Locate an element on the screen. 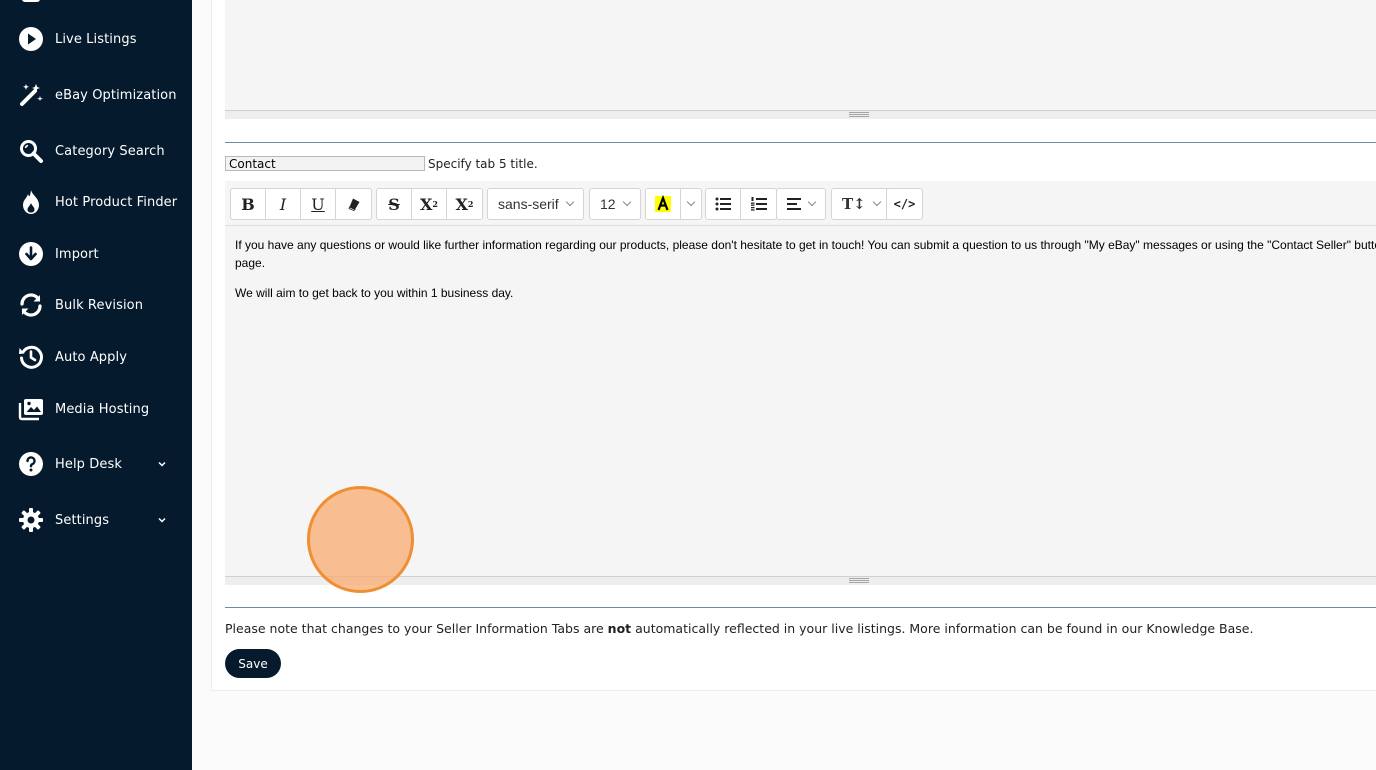 The width and height of the screenshot is (1376, 770). sidebar-item-label: Hot Product Finder is located at coordinates (116, 202).